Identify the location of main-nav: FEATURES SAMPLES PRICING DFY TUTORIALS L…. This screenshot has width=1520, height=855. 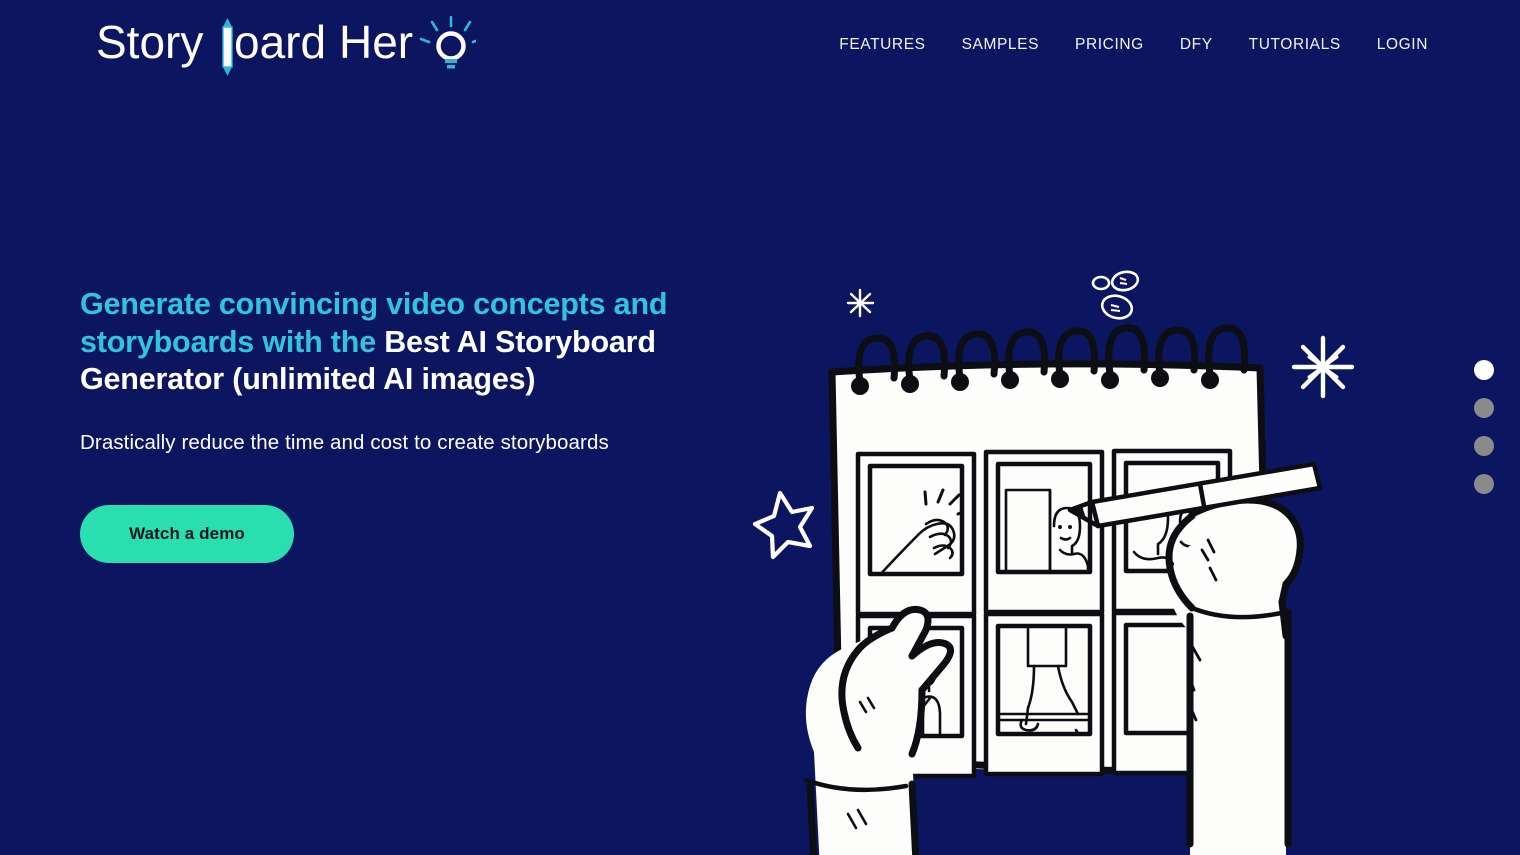
(1124, 45).